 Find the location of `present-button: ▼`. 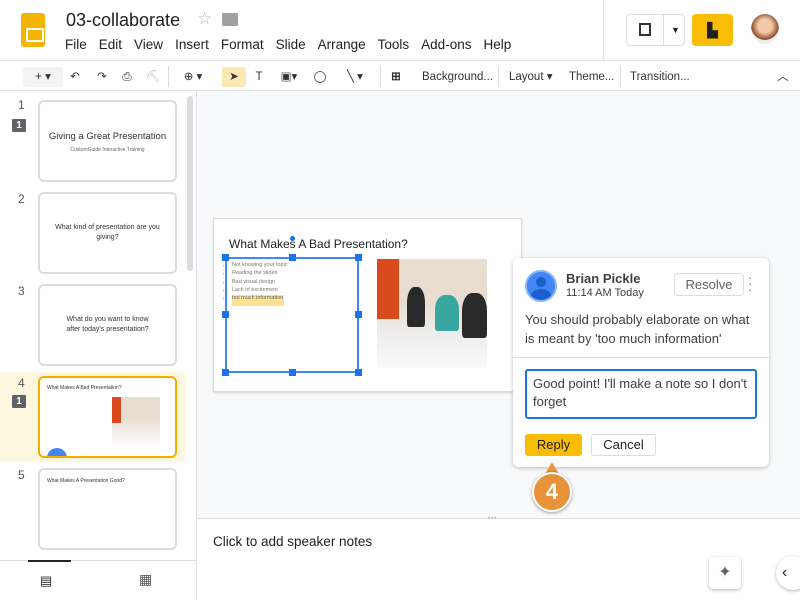

present-button: ▼ is located at coordinates (655, 30).